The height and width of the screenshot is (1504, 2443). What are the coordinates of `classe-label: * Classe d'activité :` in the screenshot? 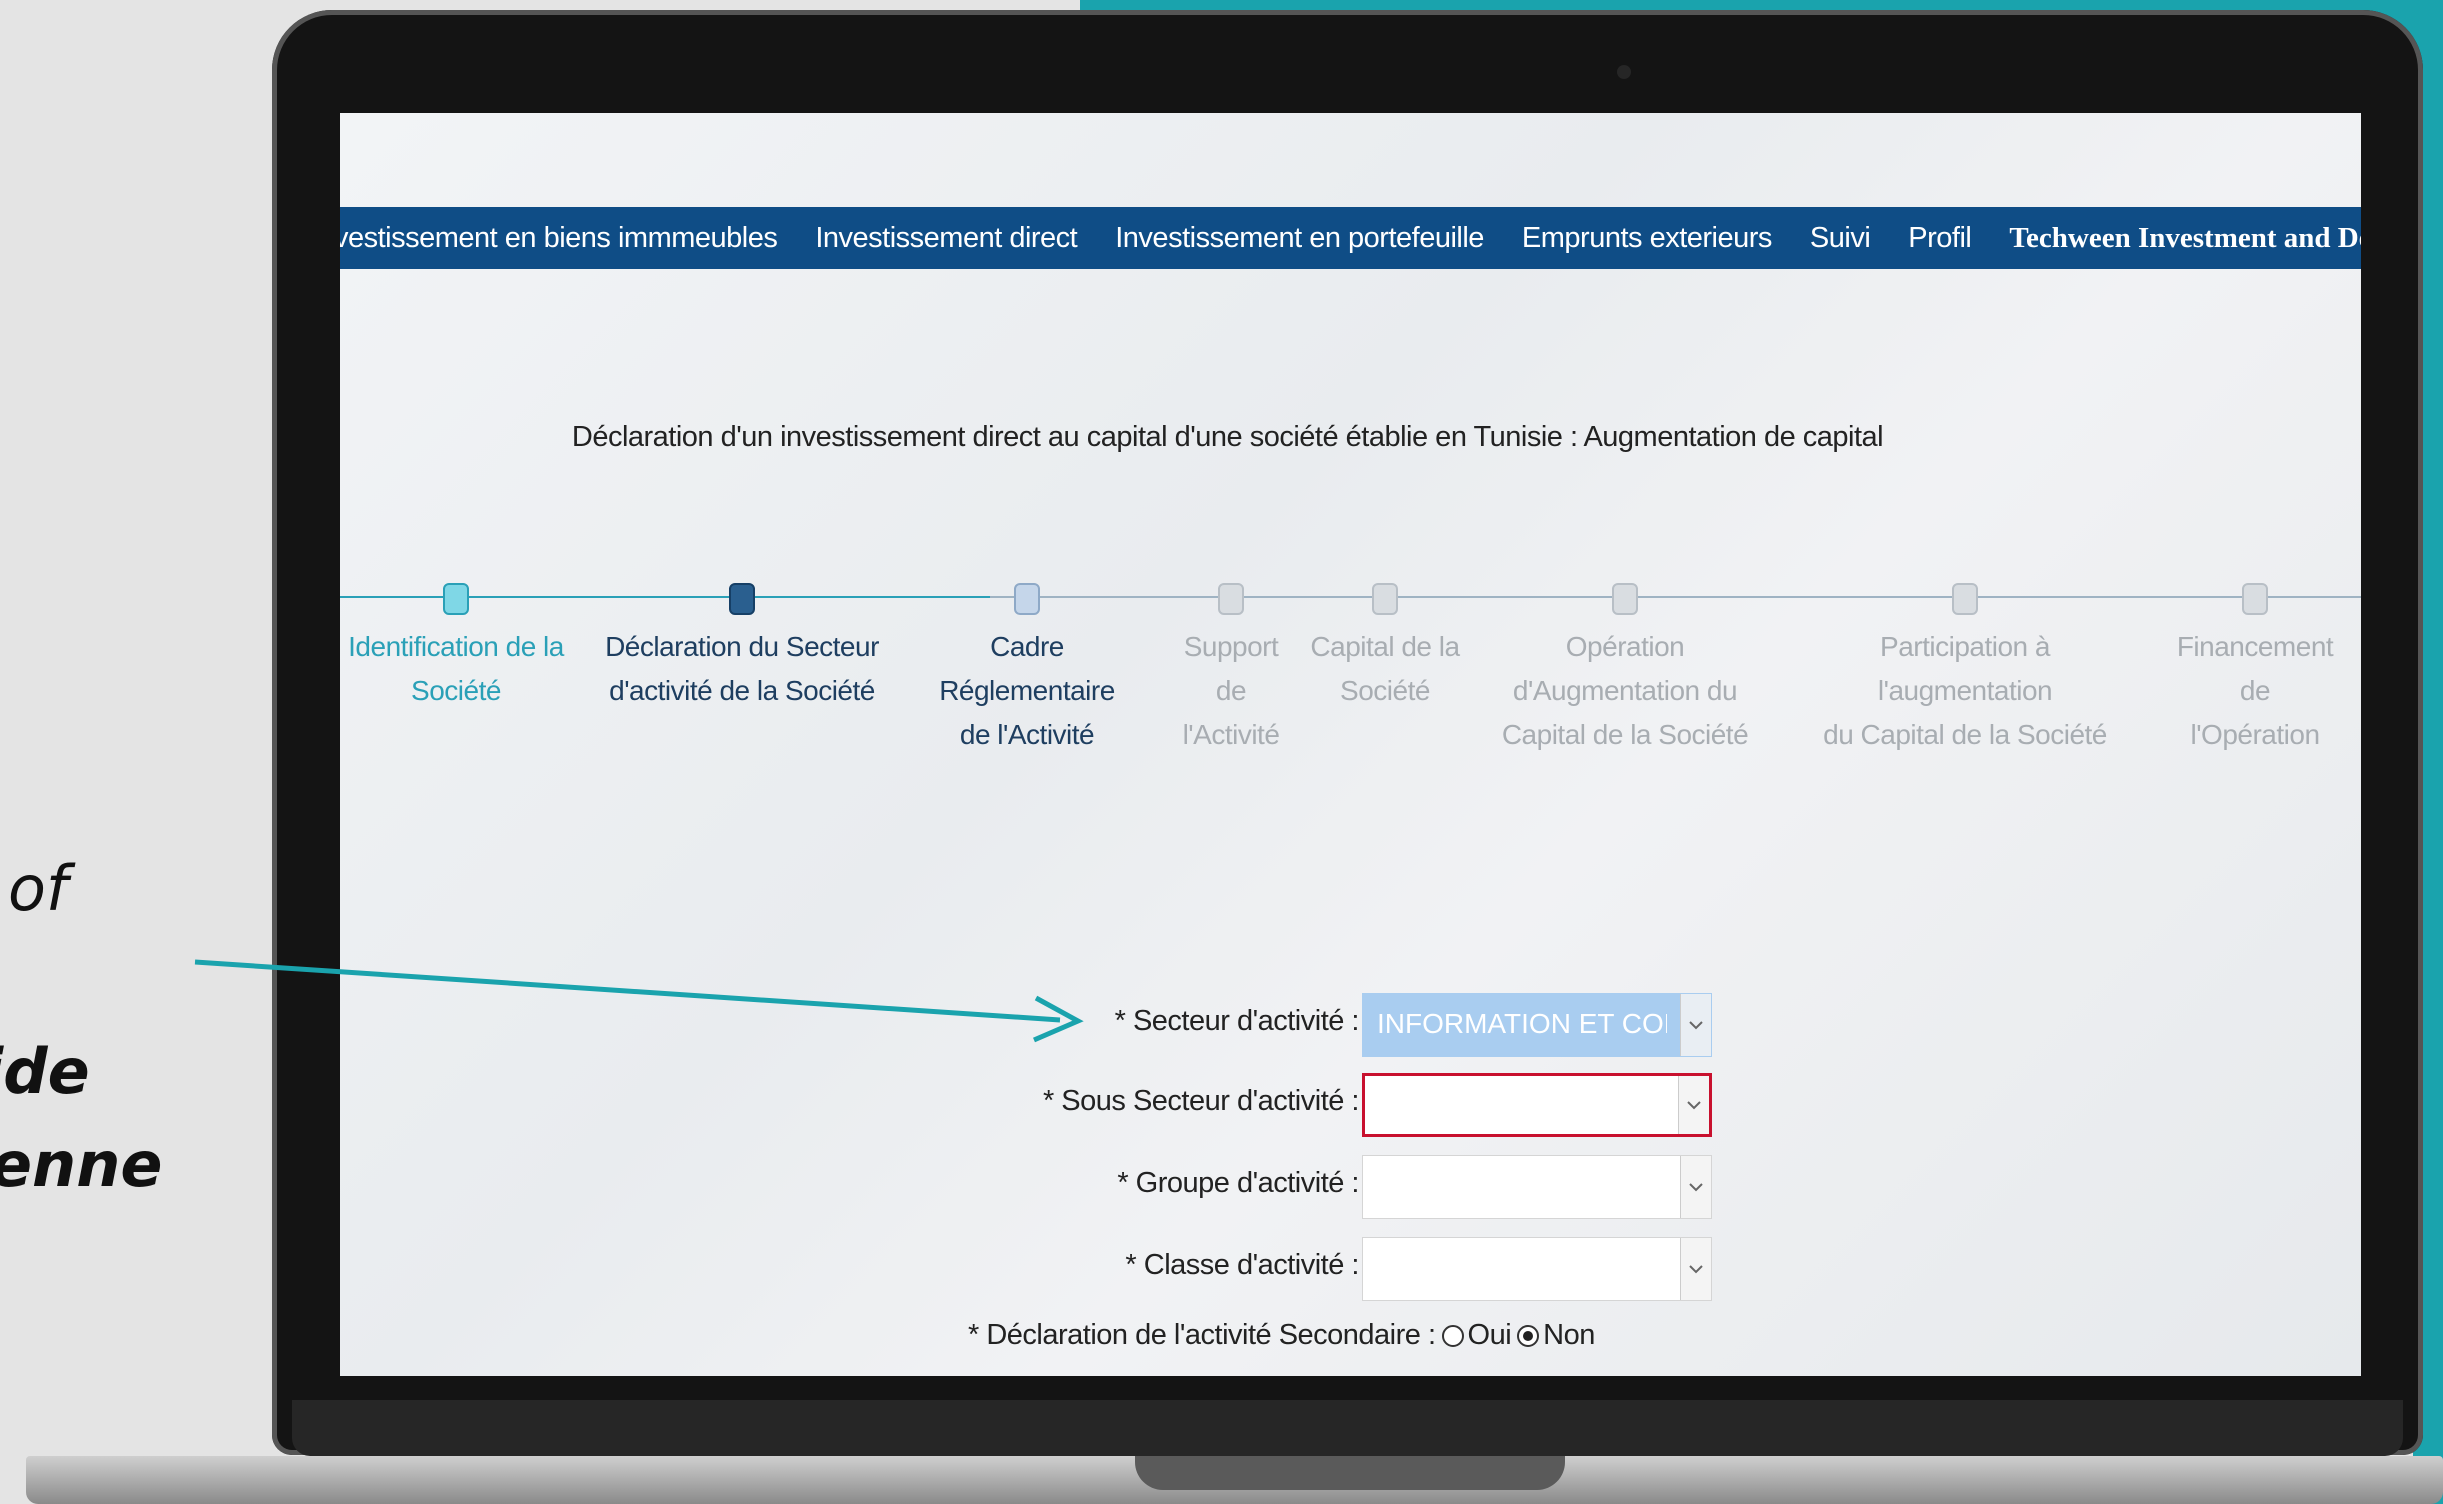 It's located at (1242, 1265).